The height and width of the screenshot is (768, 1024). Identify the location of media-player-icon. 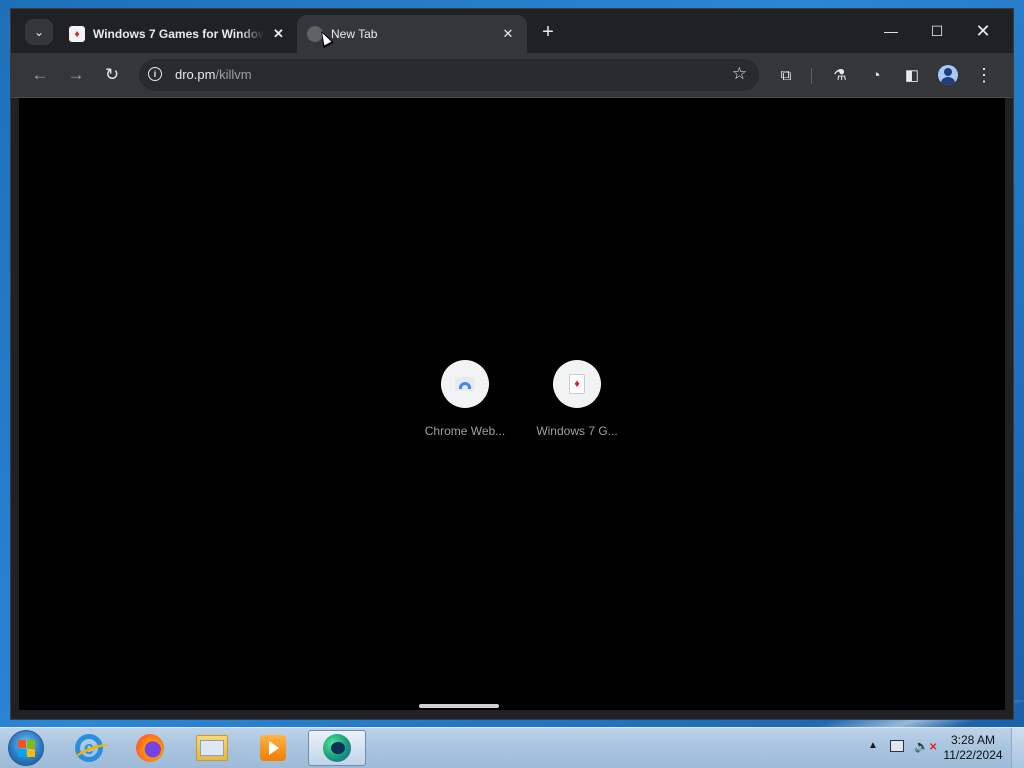
(273, 748).